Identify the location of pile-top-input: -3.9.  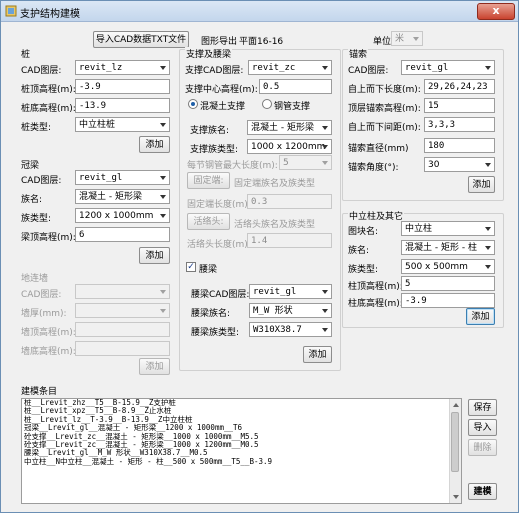
(122, 86).